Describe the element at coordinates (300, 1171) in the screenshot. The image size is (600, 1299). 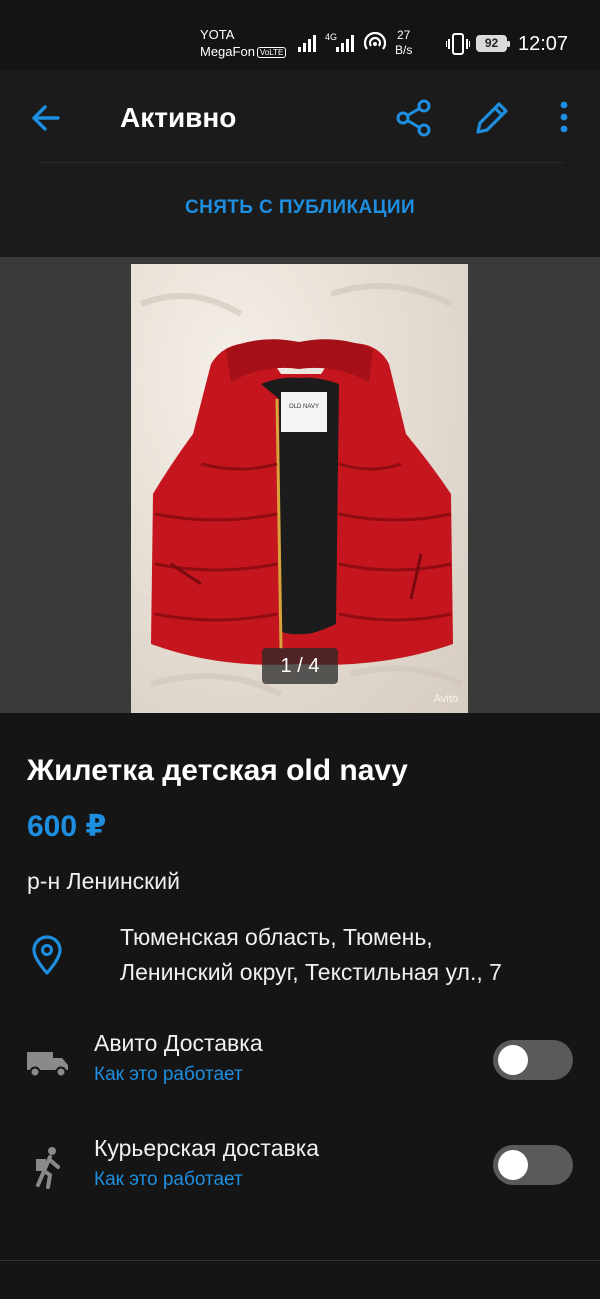
I see `courier-delivery-row: Курьерская доставка Как это работает` at that location.